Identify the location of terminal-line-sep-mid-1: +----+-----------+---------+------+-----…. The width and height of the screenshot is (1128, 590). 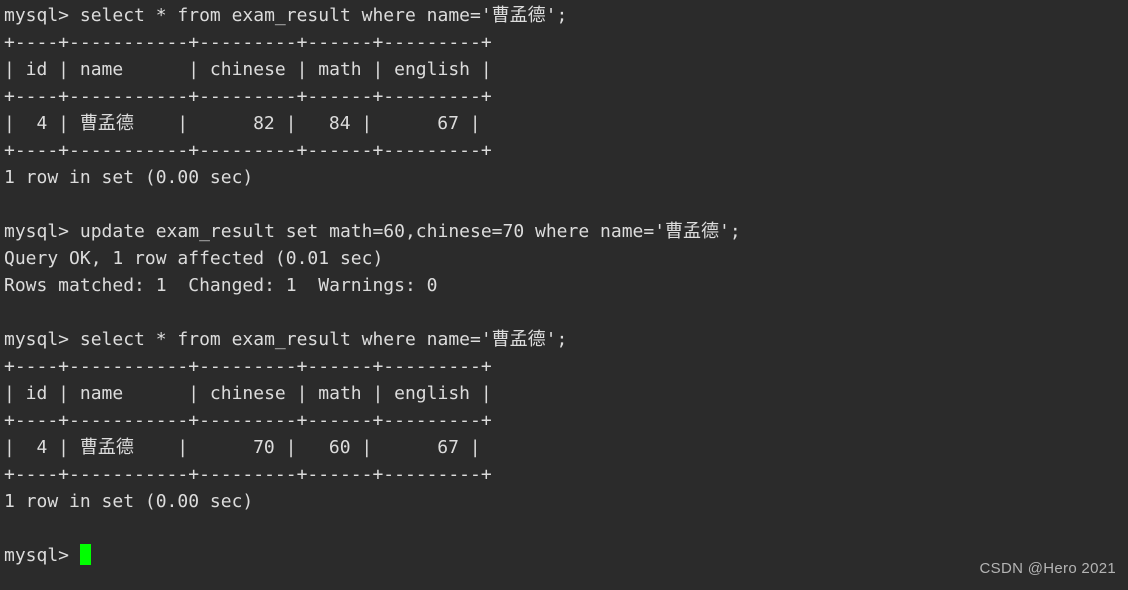
(248, 96).